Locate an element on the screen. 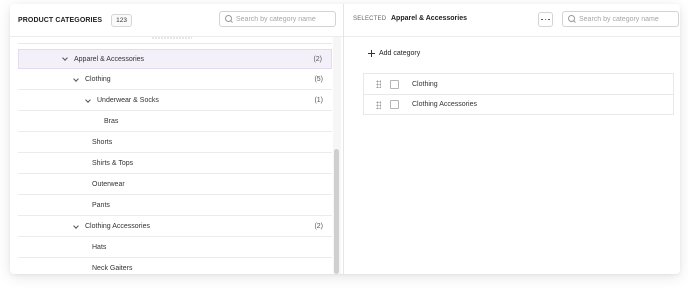 The image size is (688, 292). tree-row-bras: Bras is located at coordinates (175, 122).